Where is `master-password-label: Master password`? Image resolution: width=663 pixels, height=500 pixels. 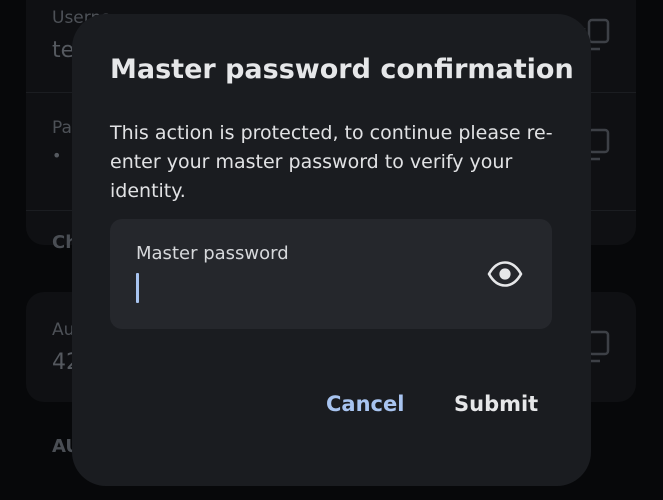
master-password-label: Master password is located at coordinates (212, 253).